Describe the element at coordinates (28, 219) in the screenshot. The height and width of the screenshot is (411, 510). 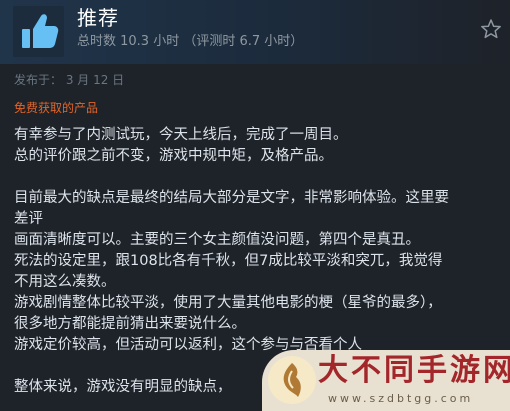
I see `review-line: 差评` at that location.